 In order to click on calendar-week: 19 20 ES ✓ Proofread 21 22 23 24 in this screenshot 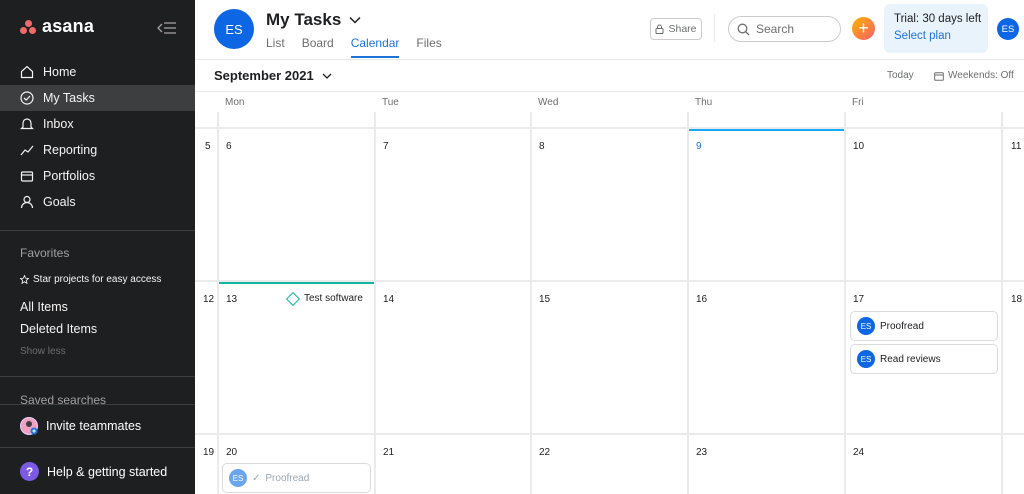, I will do `click(609, 464)`.